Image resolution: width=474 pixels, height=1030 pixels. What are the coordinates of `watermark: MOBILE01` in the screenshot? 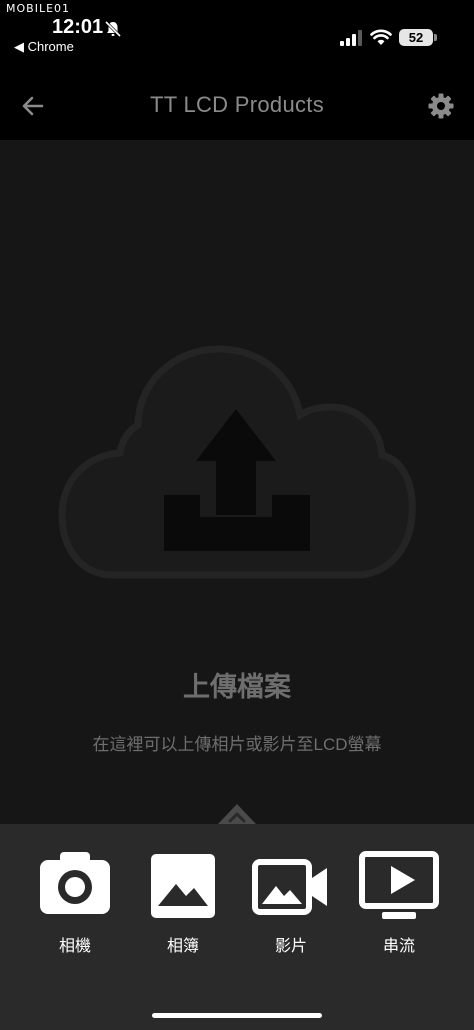 It's located at (38, 8).